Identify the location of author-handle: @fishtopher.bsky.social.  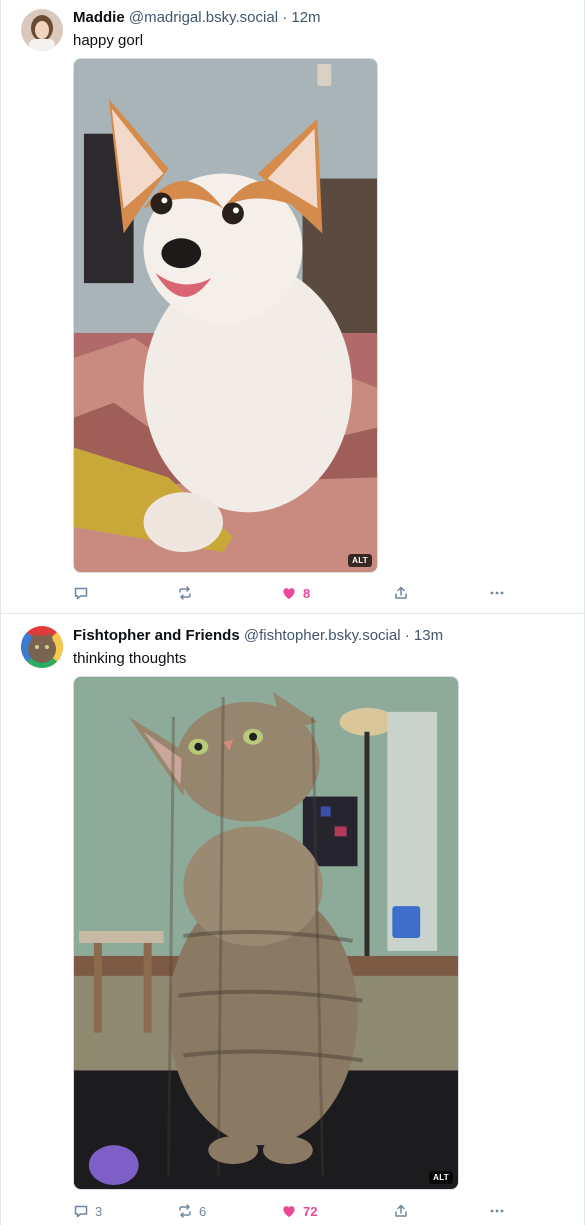
(322, 635).